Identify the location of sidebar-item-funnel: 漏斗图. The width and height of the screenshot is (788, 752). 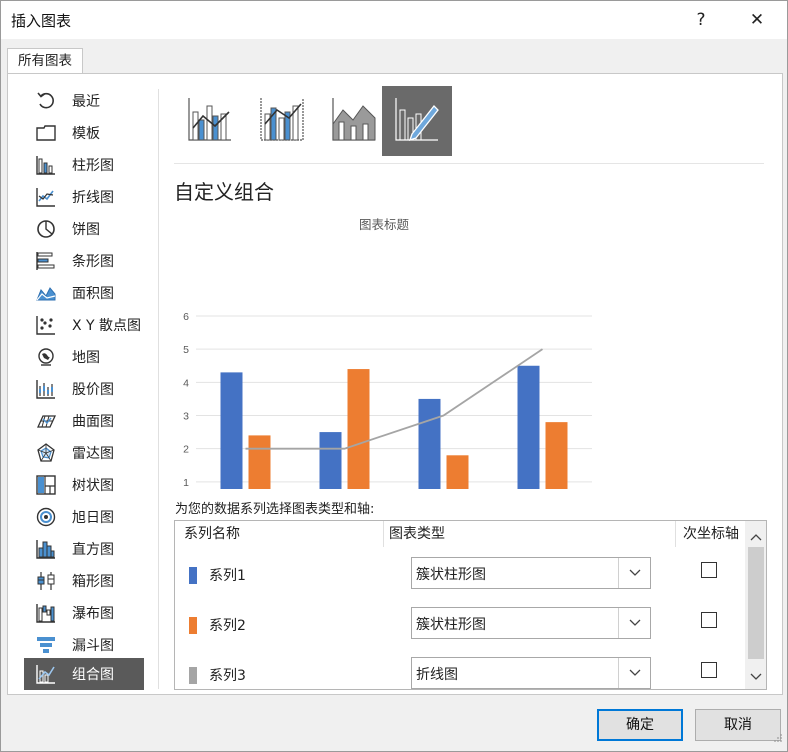
(84, 645).